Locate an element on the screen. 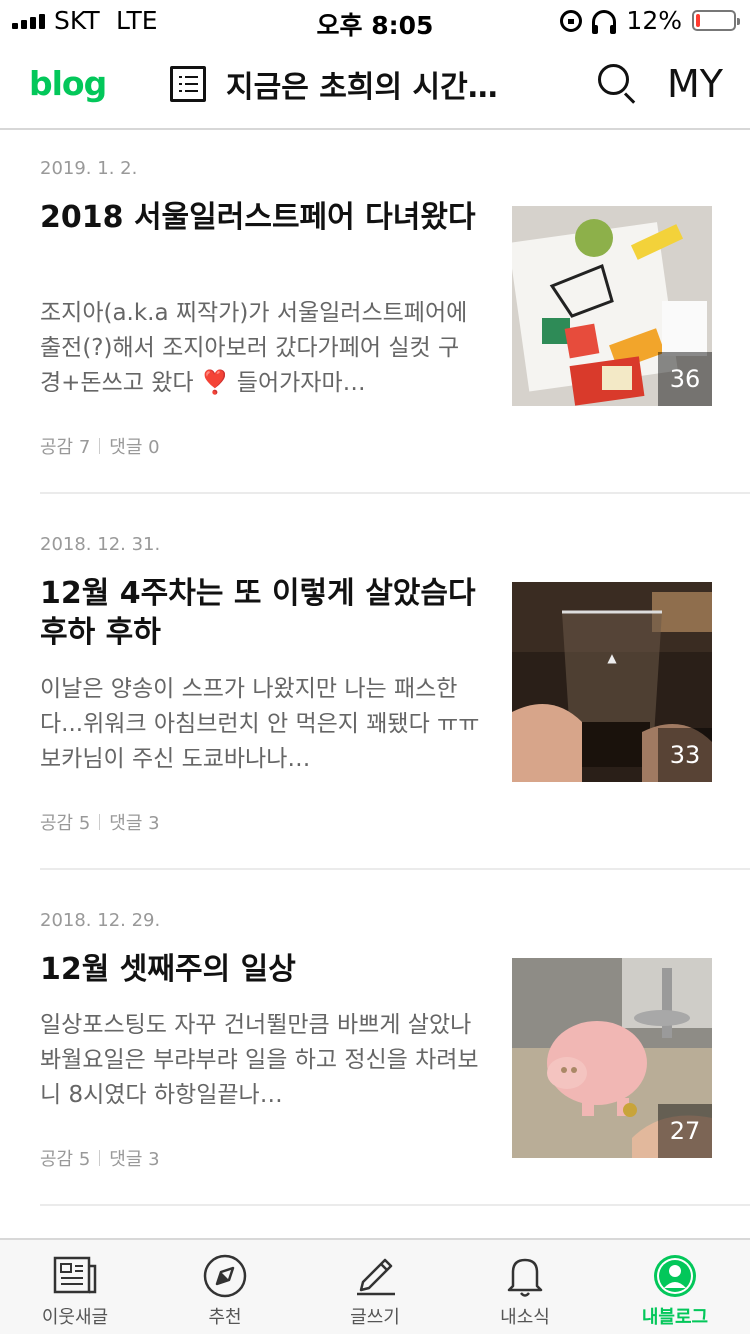 Image resolution: width=750 pixels, height=1334 pixels. tab-my-blog: 내블로그 is located at coordinates (675, 1287).